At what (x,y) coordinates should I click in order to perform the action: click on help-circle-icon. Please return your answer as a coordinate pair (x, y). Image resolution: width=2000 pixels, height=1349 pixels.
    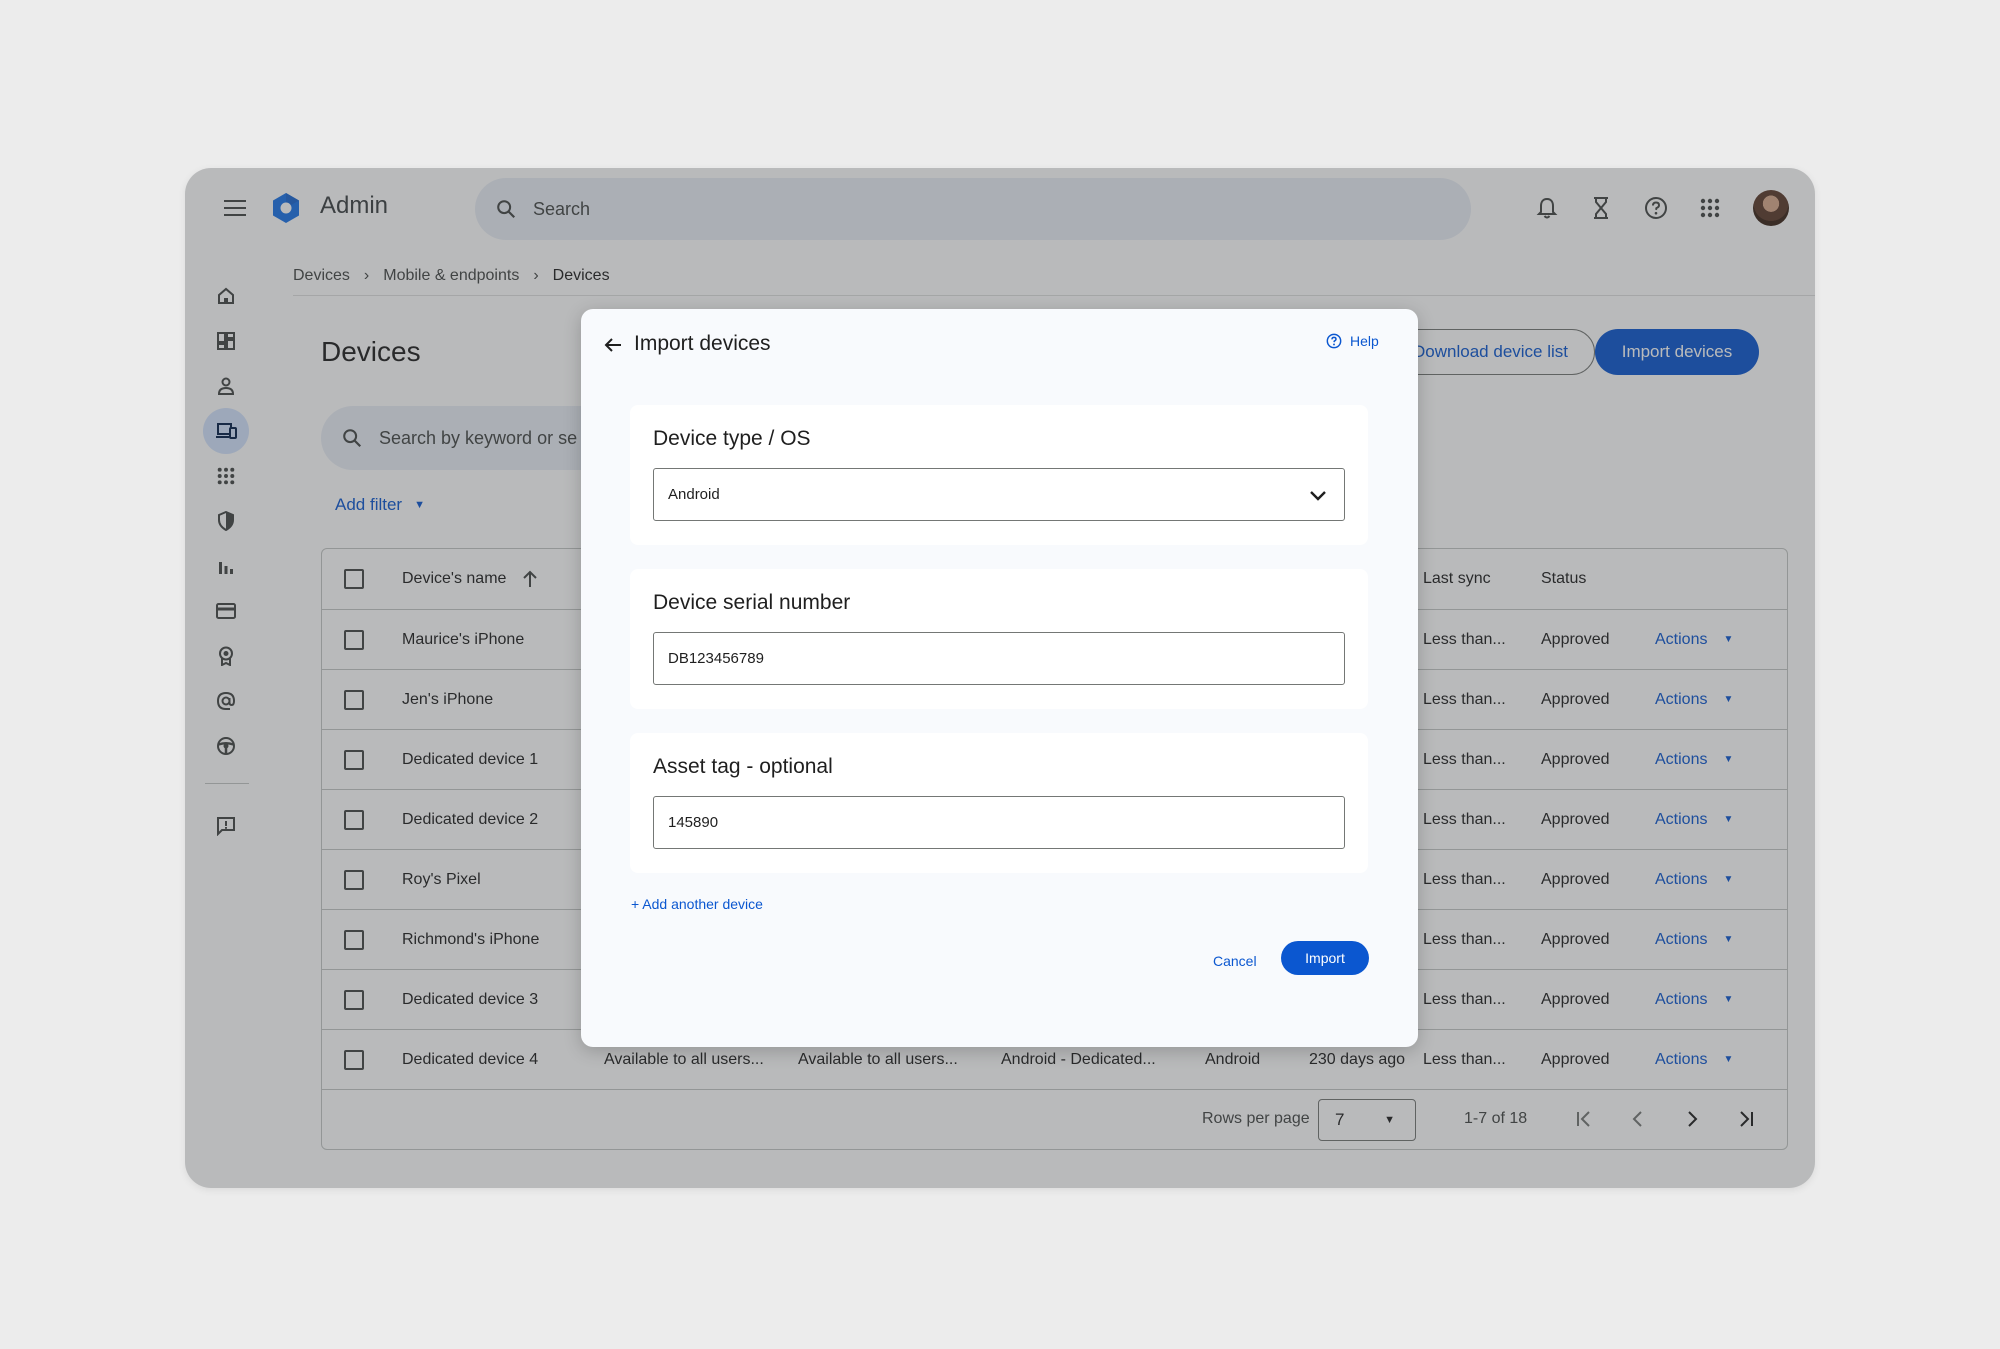
    Looking at the image, I should click on (1334, 341).